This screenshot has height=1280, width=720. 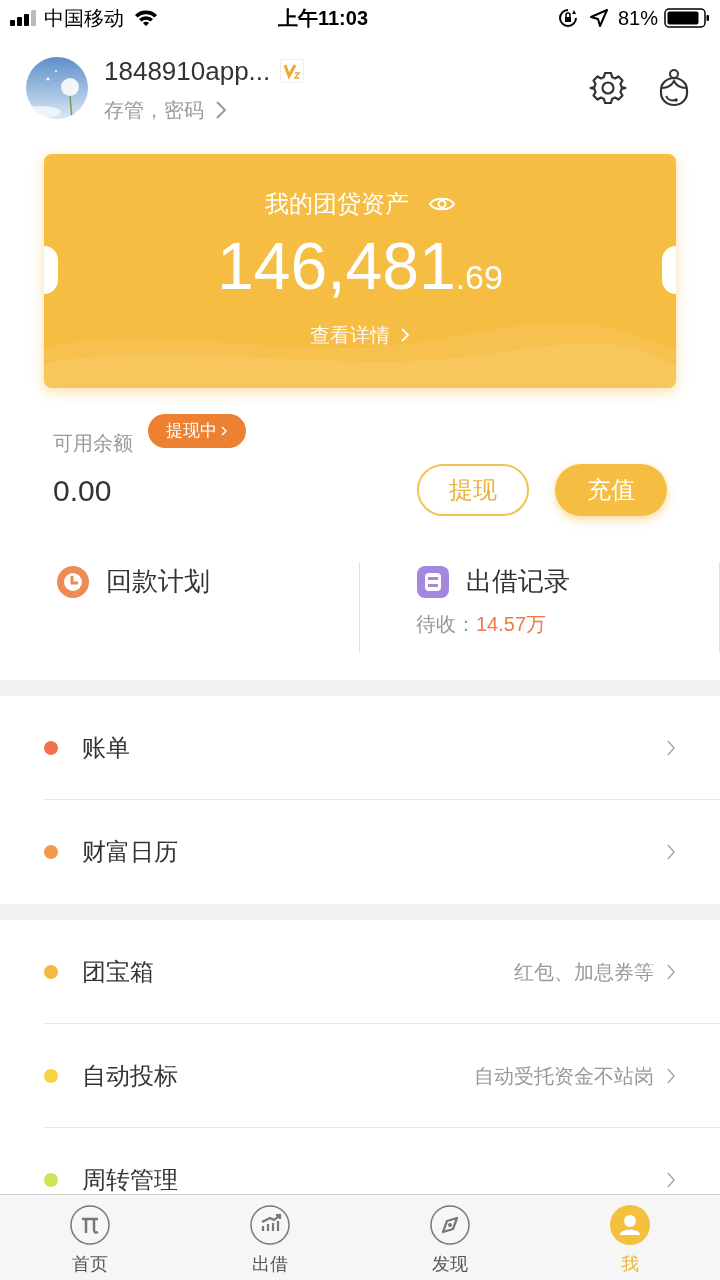 What do you see at coordinates (382, 852) in the screenshot?
I see `menu-row: 财富日历` at bounding box center [382, 852].